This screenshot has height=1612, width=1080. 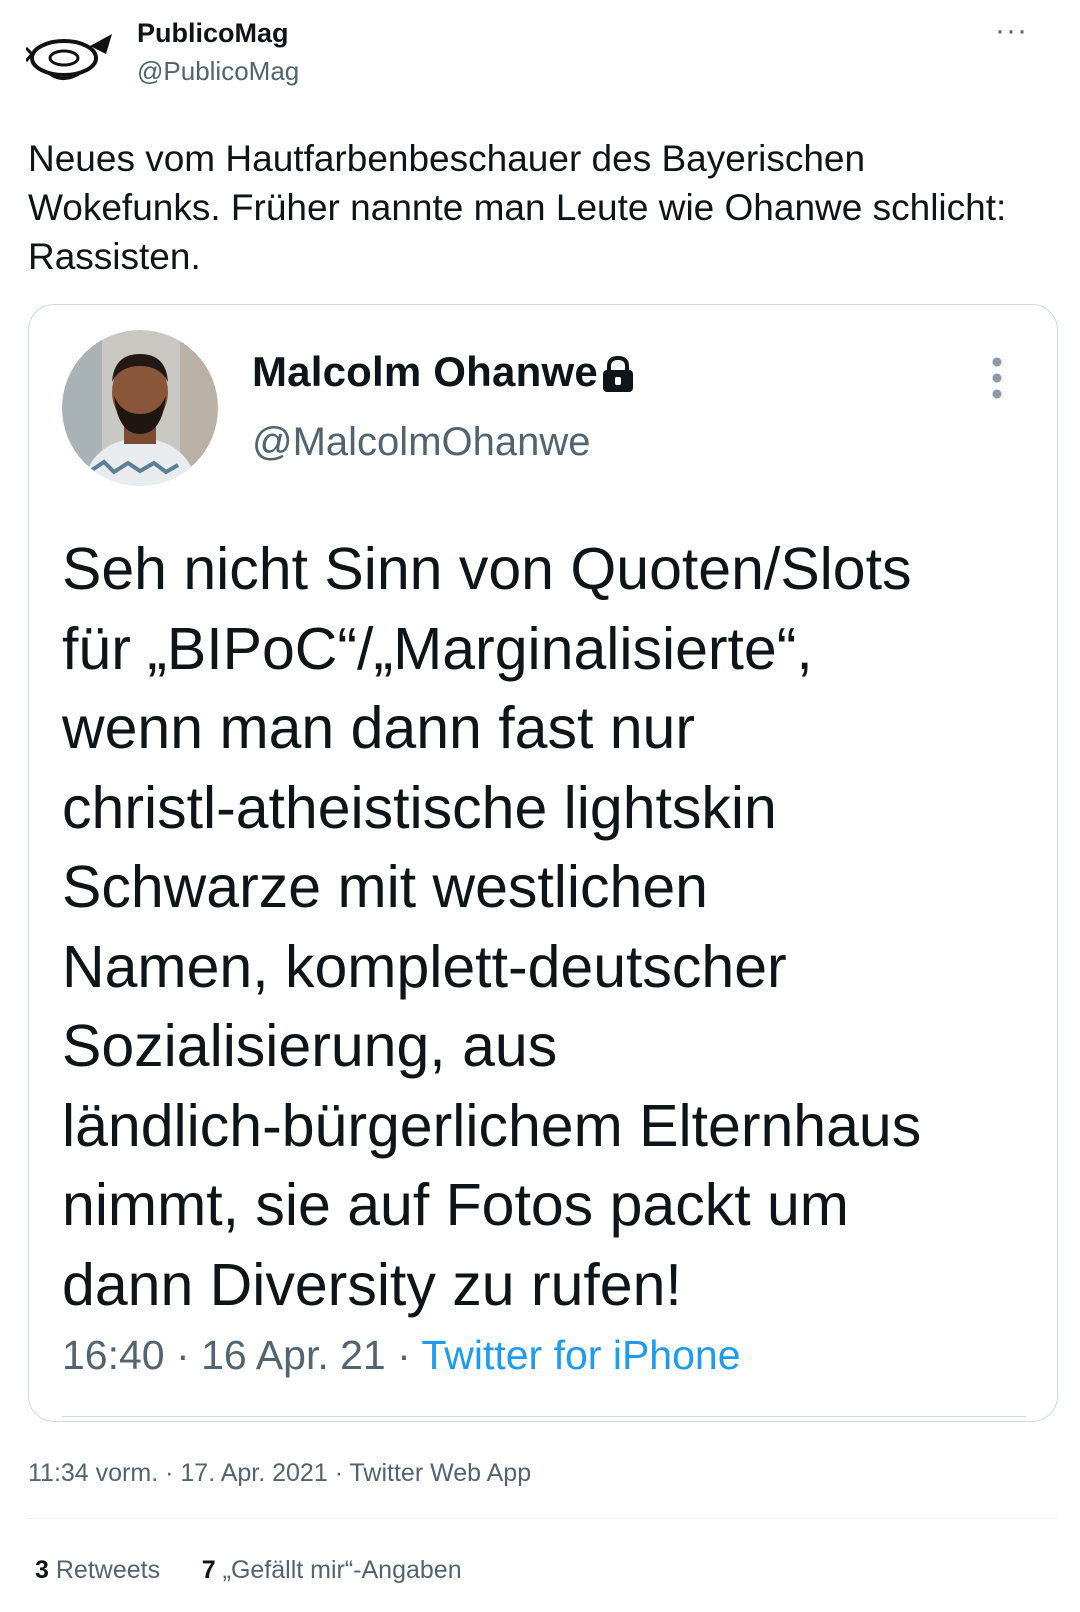 I want to click on tweet-time: 11:34 vorm., so click(x=93, y=1473).